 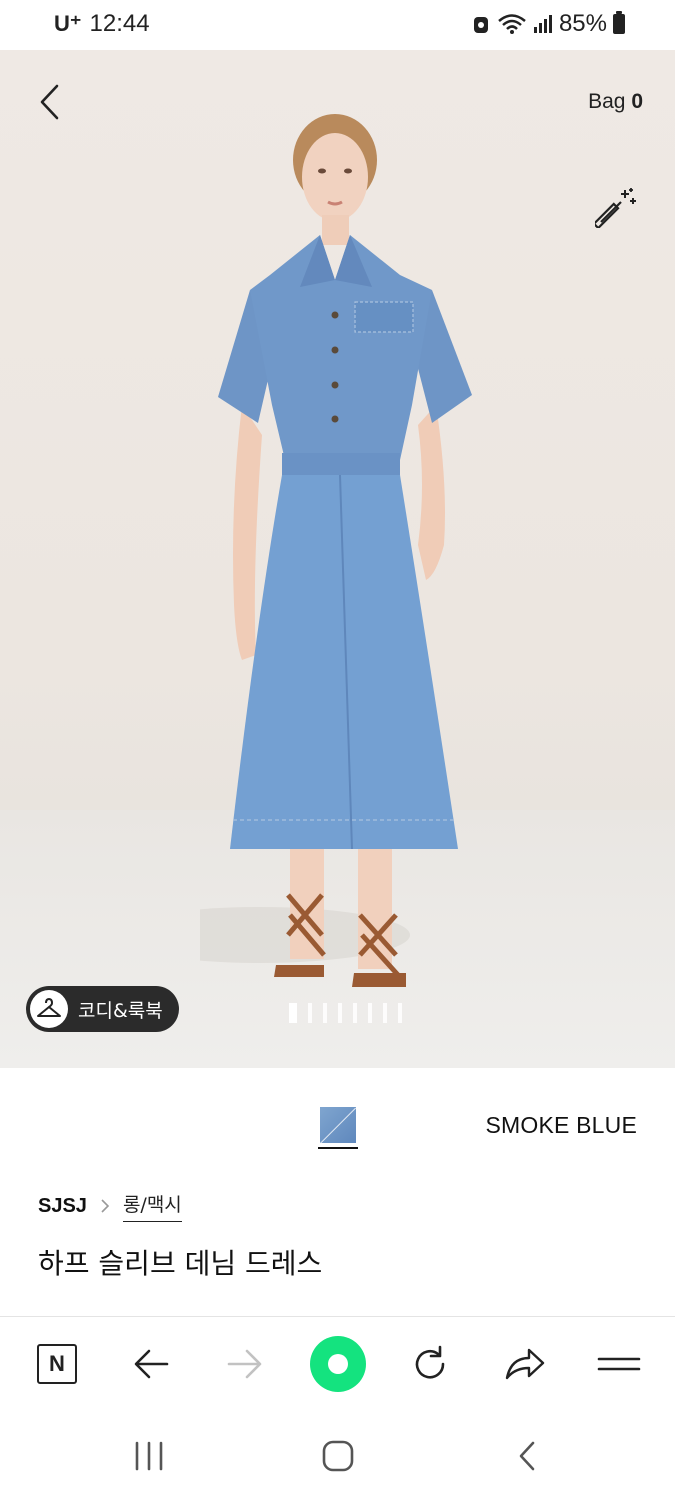 I want to click on forward-arrow-icon, so click(x=244, y=1364).